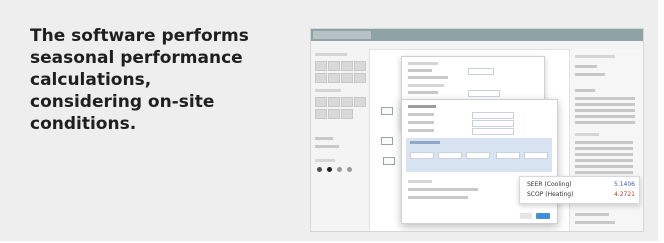 The image size is (664, 243). I want to click on app-tab, so click(342, 35).